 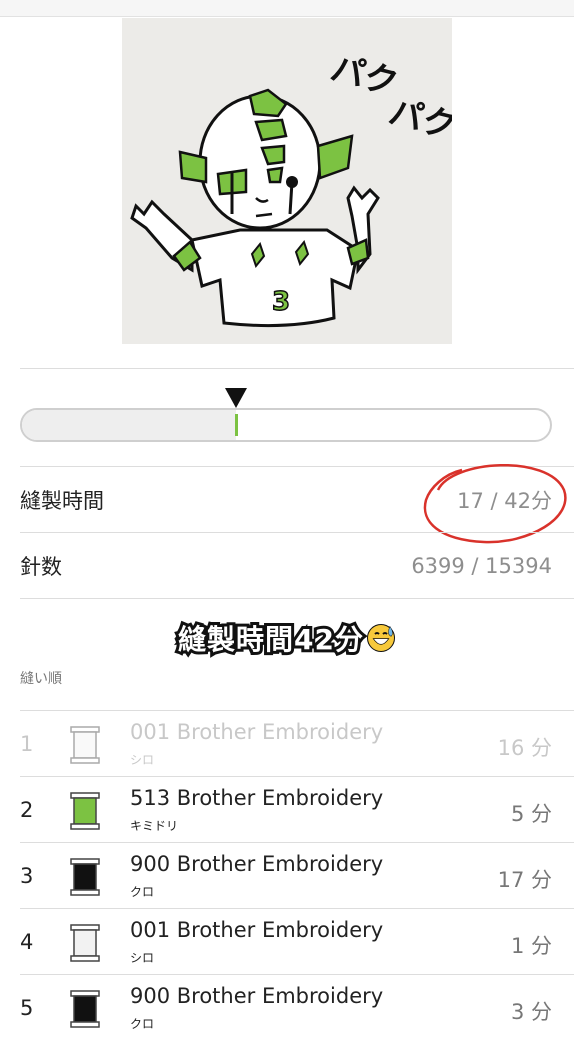 What do you see at coordinates (287, 8) in the screenshot?
I see `top-bar` at bounding box center [287, 8].